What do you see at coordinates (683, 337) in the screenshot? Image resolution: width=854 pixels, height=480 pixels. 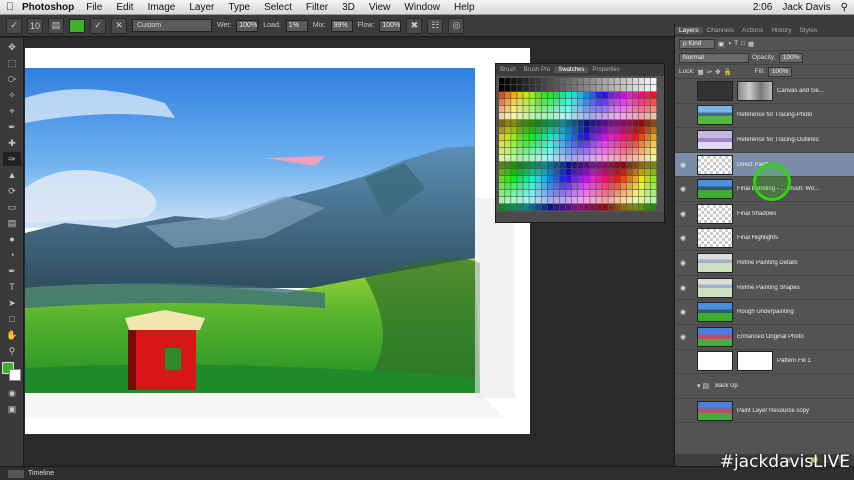 I see `visibility-eye-icon: ◉` at bounding box center [683, 337].